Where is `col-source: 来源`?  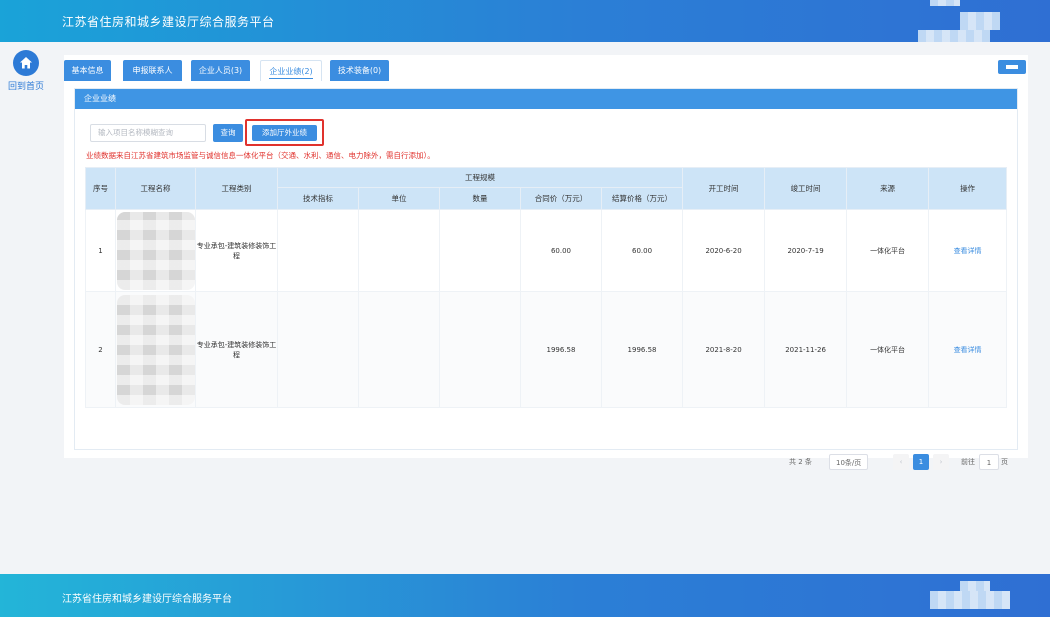
col-source: 来源 is located at coordinates (888, 188).